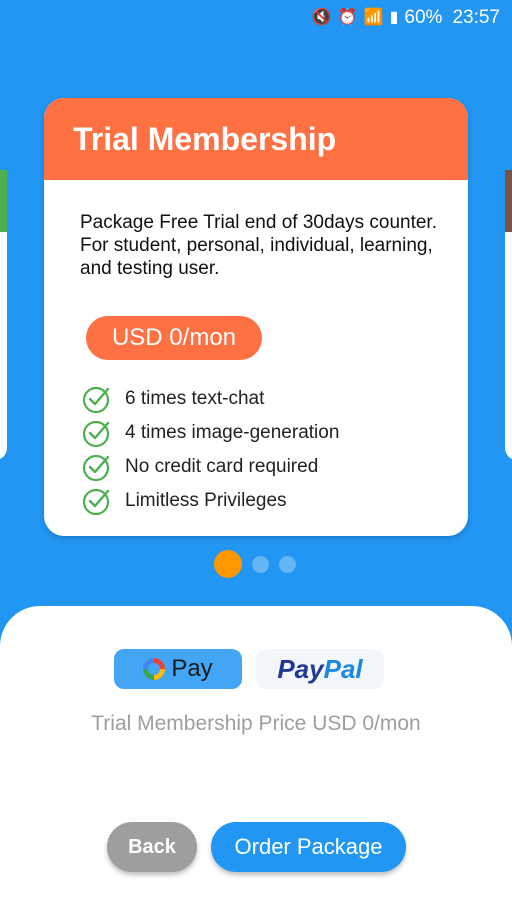 This screenshot has height=910, width=512. Describe the element at coordinates (228, 564) in the screenshot. I see `page-dot-active` at that location.